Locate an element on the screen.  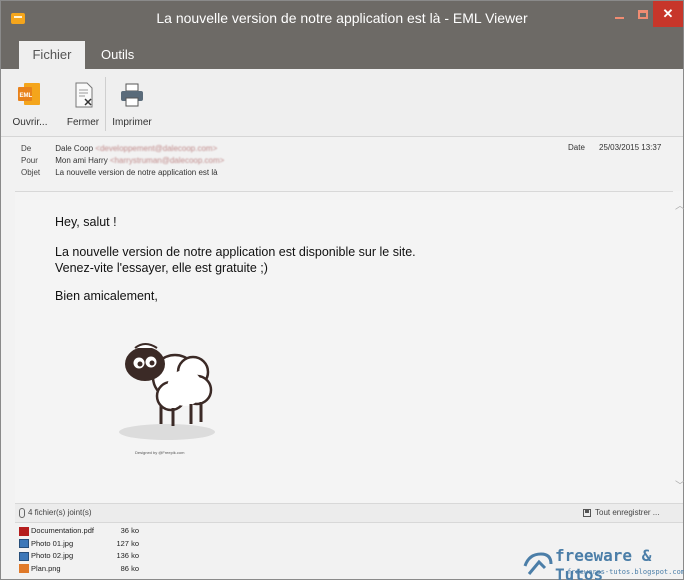
ribbon-separator is located at coordinates (105, 104).